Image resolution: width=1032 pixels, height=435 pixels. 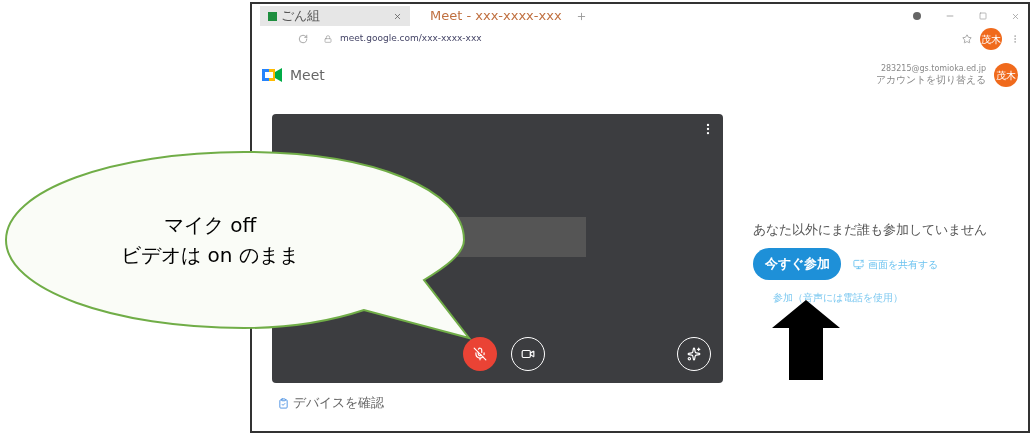 I want to click on profile-icon, so click(x=917, y=16).